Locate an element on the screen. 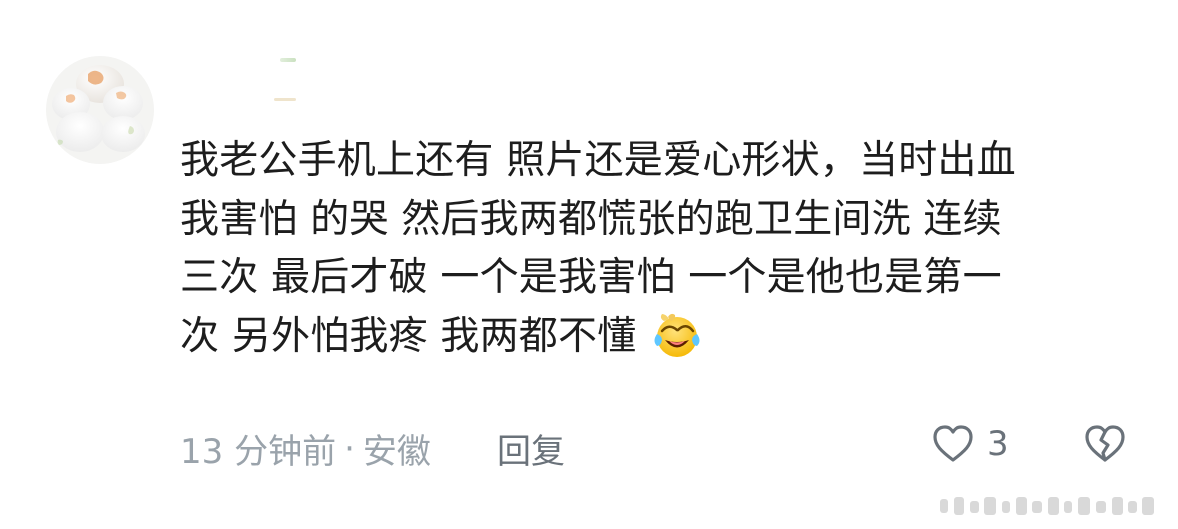 This screenshot has height=529, width=1178. like-count: 3 is located at coordinates (998, 444).